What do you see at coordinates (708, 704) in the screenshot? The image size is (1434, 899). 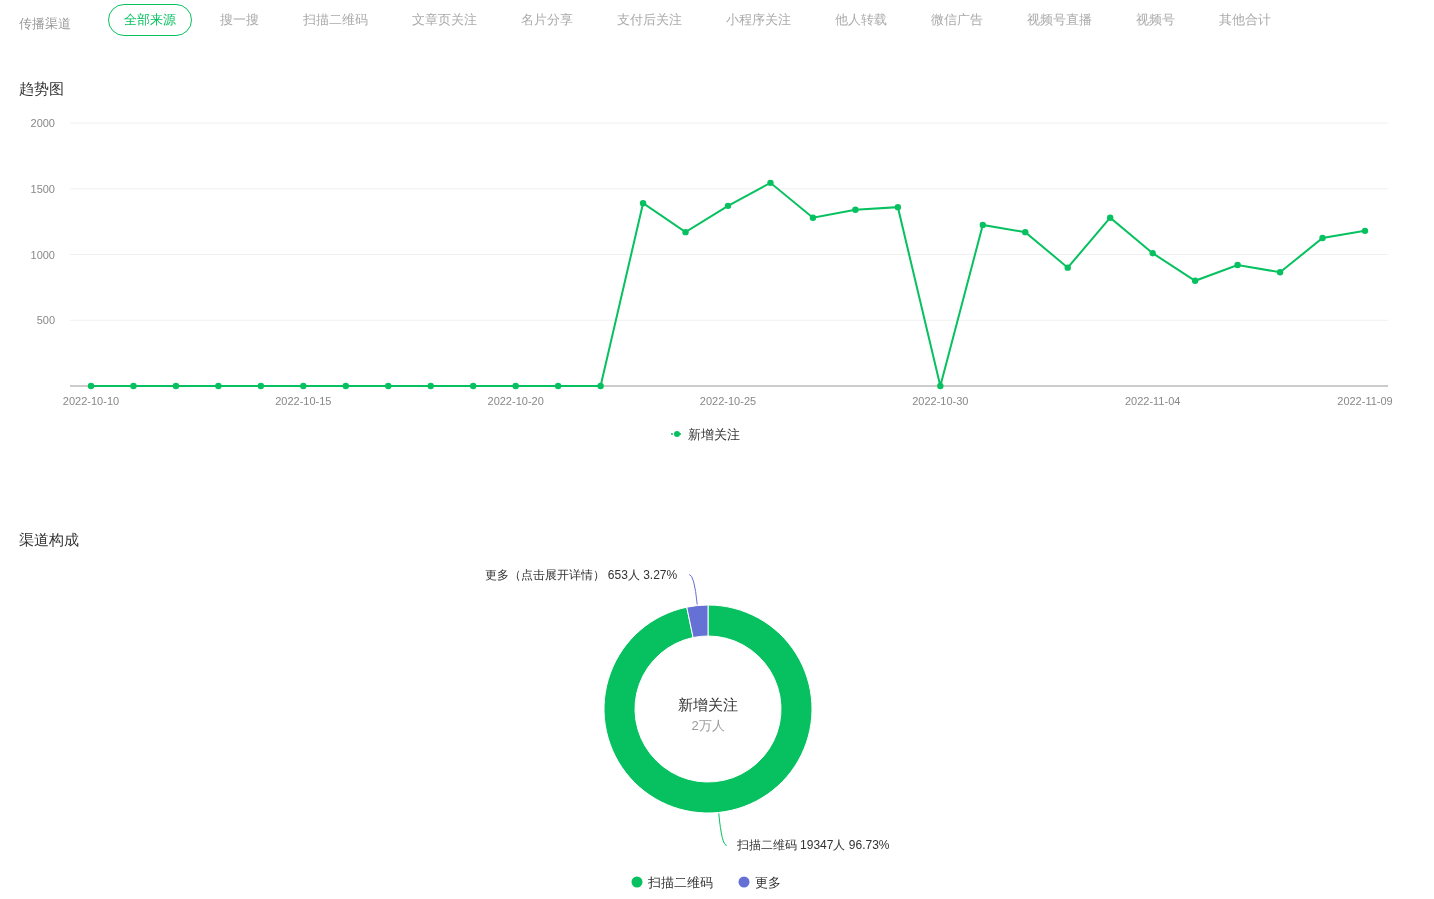 I see `donut-center-title: 新增关注` at bounding box center [708, 704].